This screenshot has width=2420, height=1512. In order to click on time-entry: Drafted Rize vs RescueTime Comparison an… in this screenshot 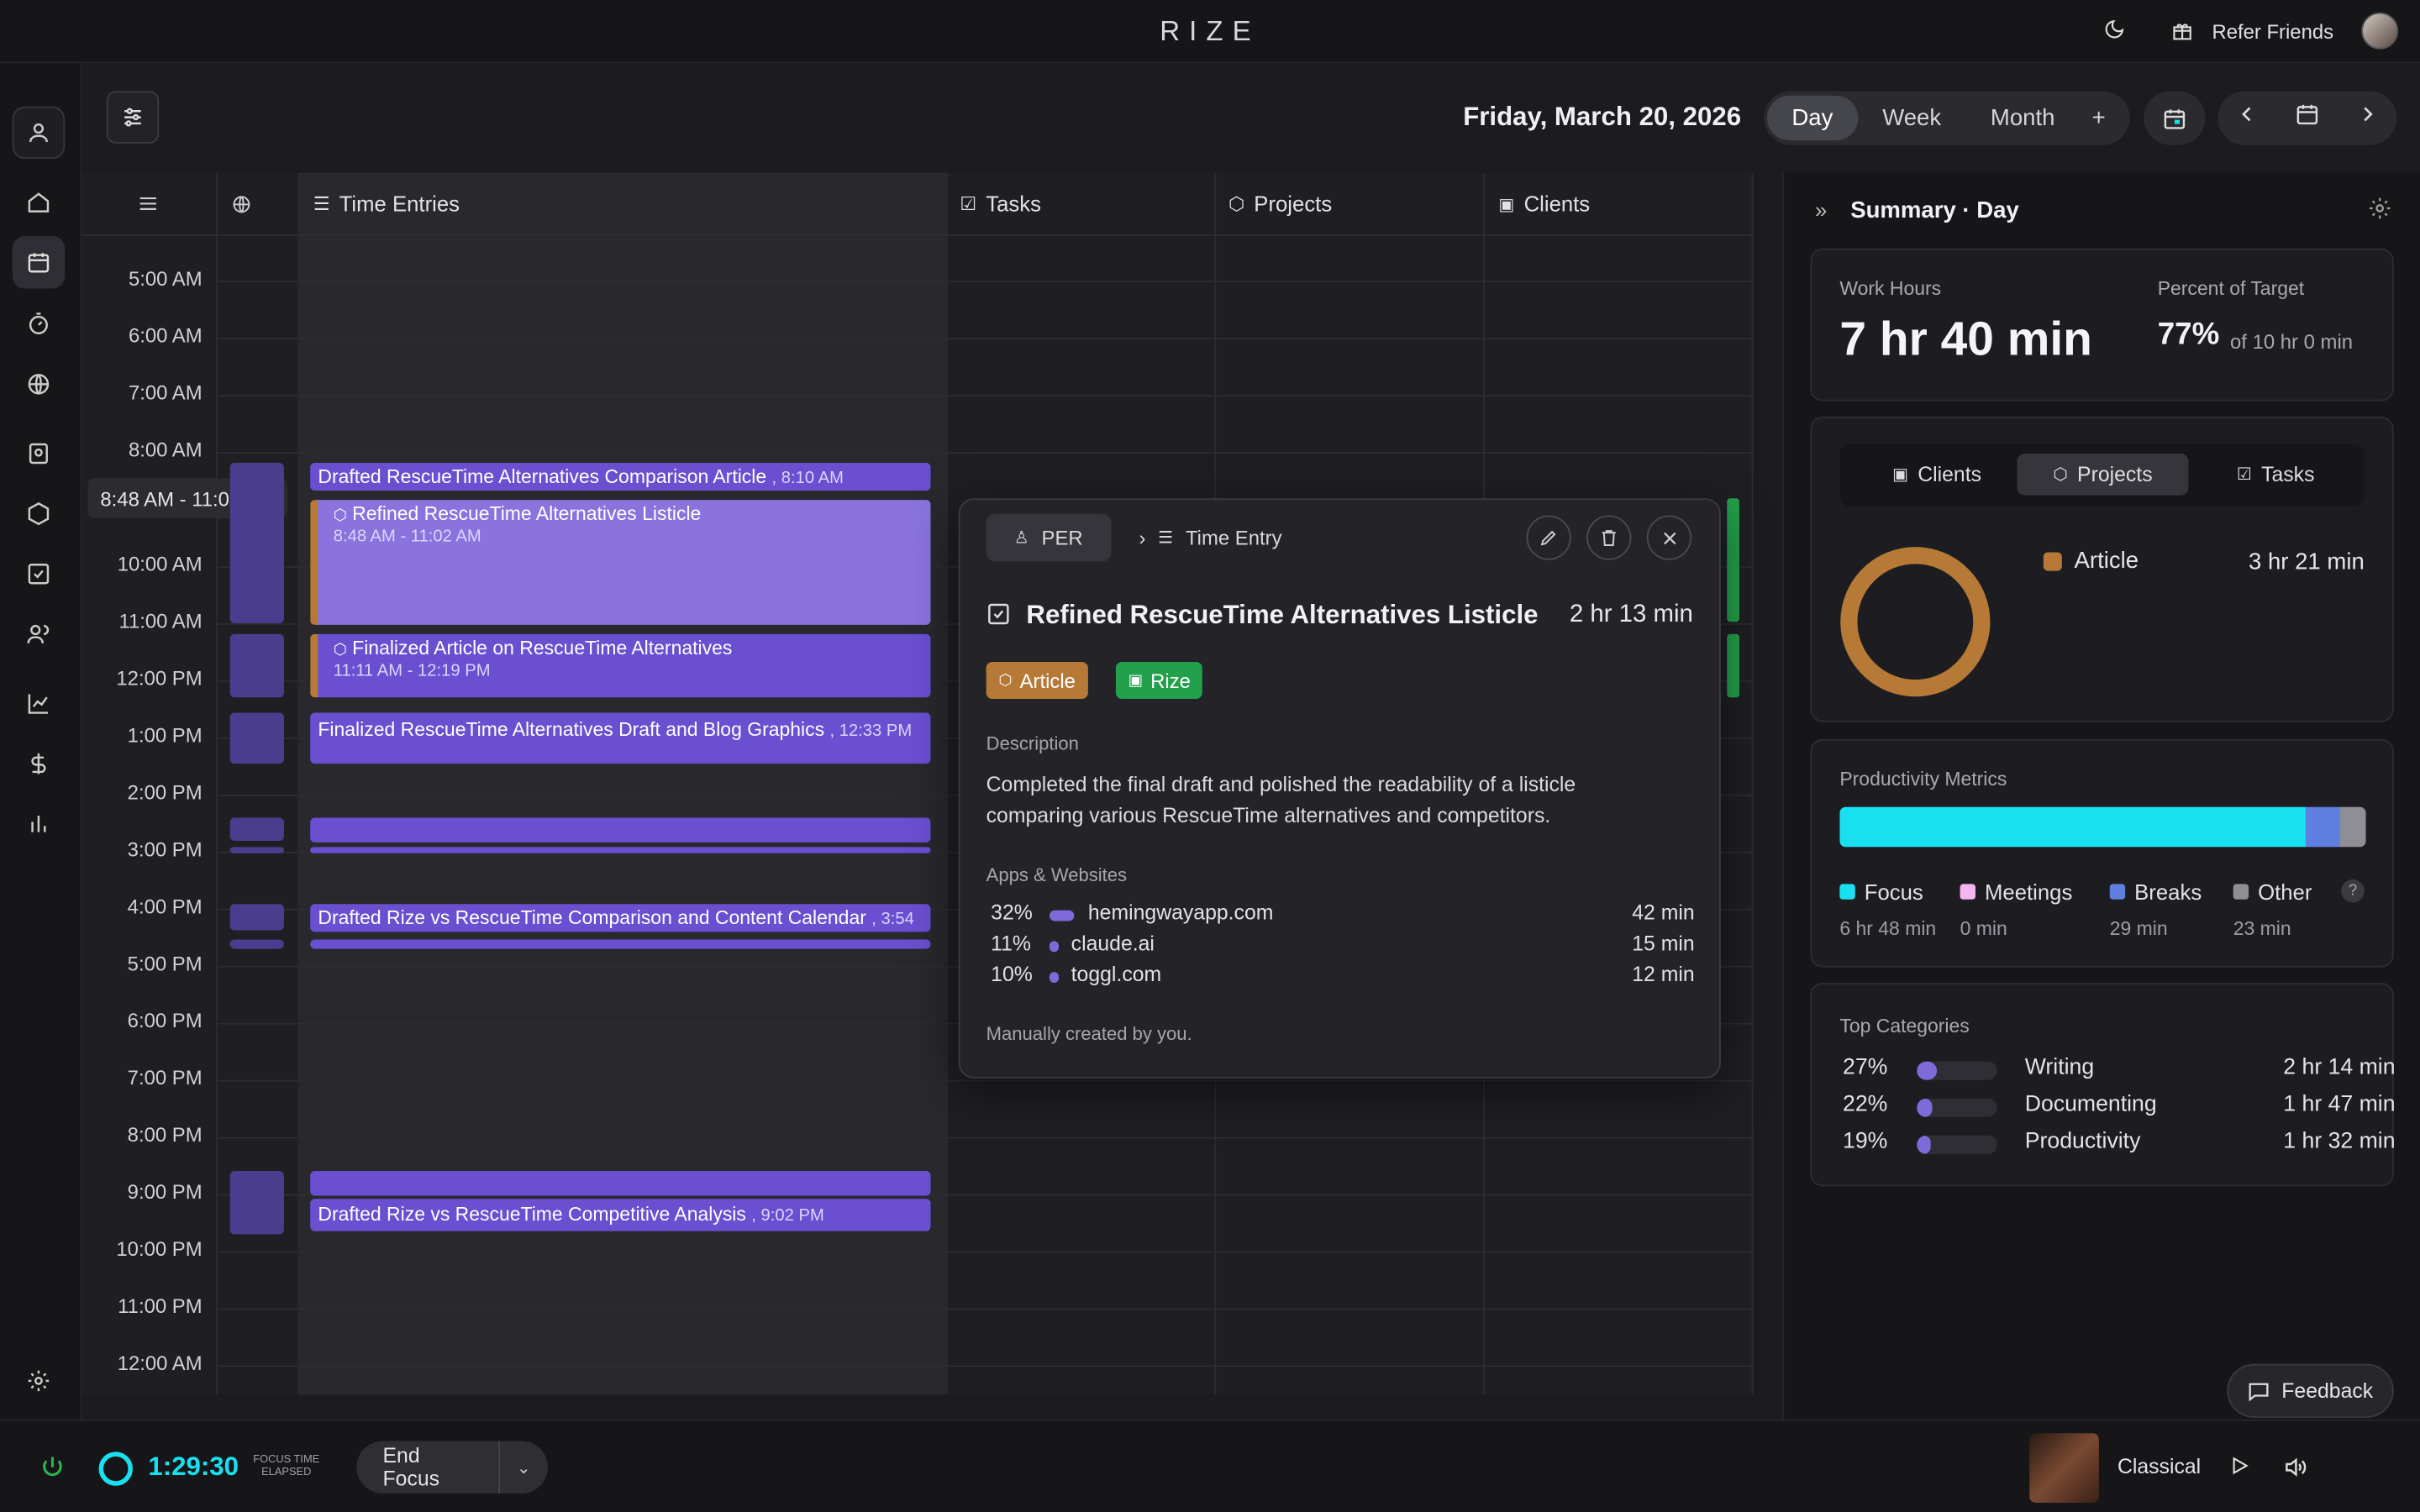, I will do `click(620, 918)`.